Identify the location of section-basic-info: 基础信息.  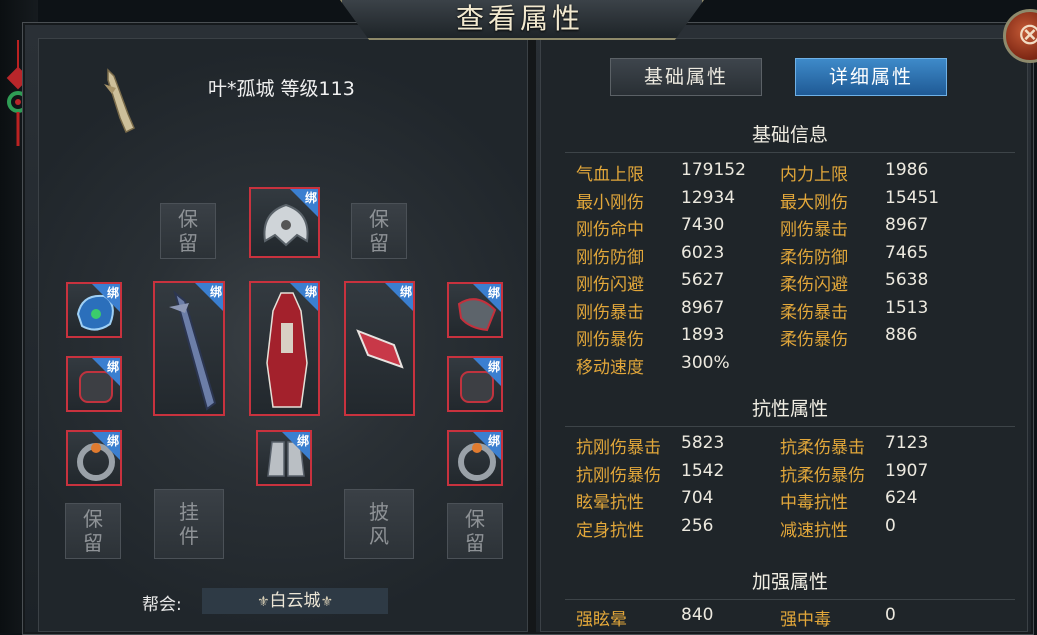
(789, 135).